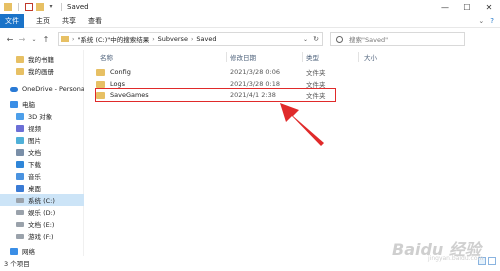 The height and width of the screenshot is (271, 500). Describe the element at coordinates (42, 140) in the screenshot. I see `sidebar-item-pictures: 图片` at that location.